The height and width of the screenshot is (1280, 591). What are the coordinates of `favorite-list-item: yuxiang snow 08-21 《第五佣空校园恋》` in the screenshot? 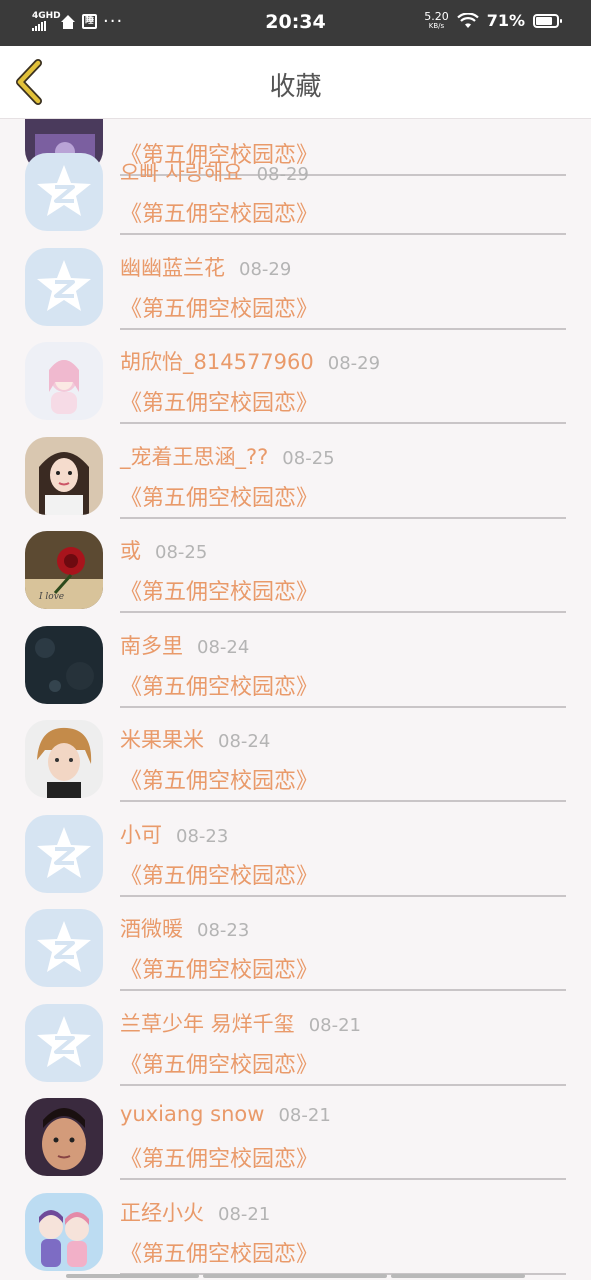 It's located at (295, 1145).